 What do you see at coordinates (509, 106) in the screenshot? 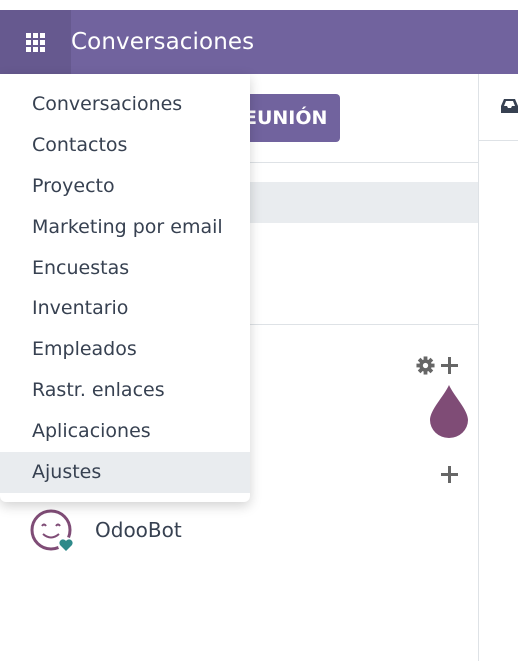
I see `inbox-icon` at bounding box center [509, 106].